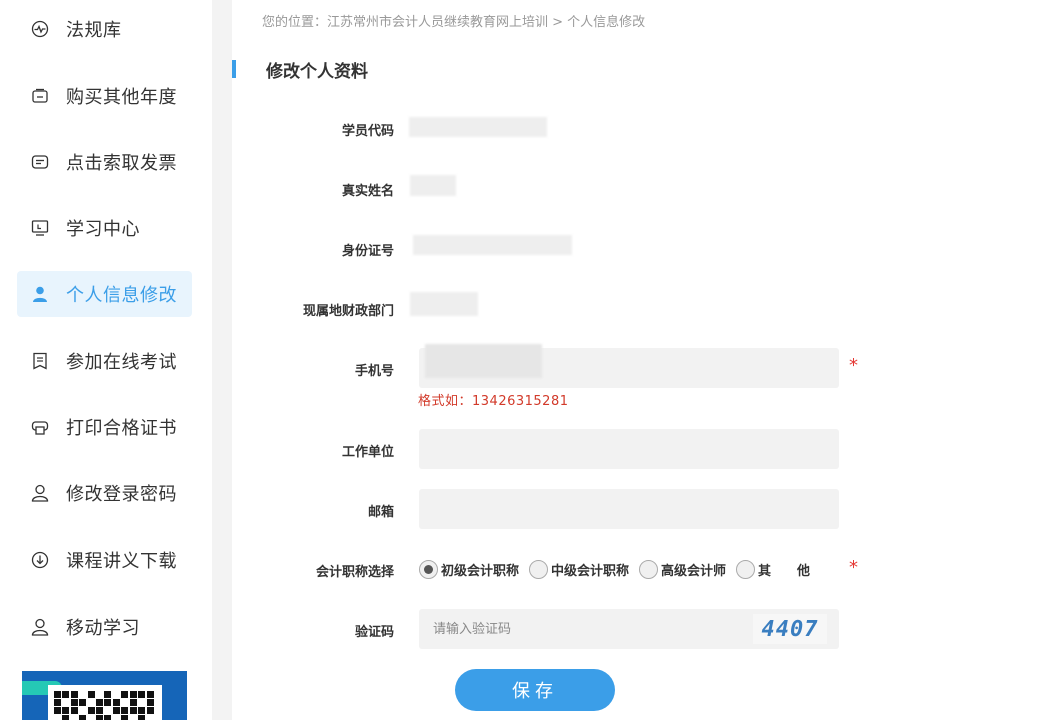 The image size is (1052, 720). I want to click on phone-value-redacted, so click(483, 361).